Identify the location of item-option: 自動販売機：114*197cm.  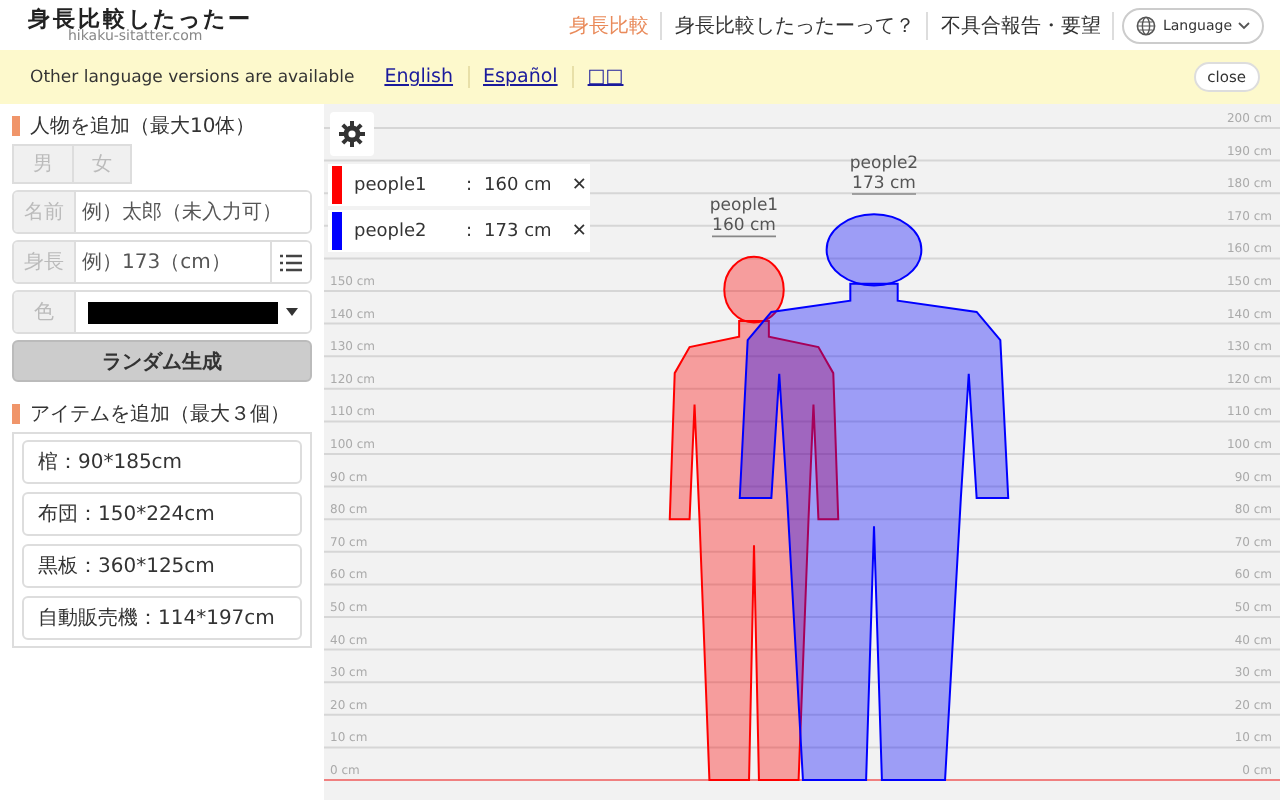
(162, 618).